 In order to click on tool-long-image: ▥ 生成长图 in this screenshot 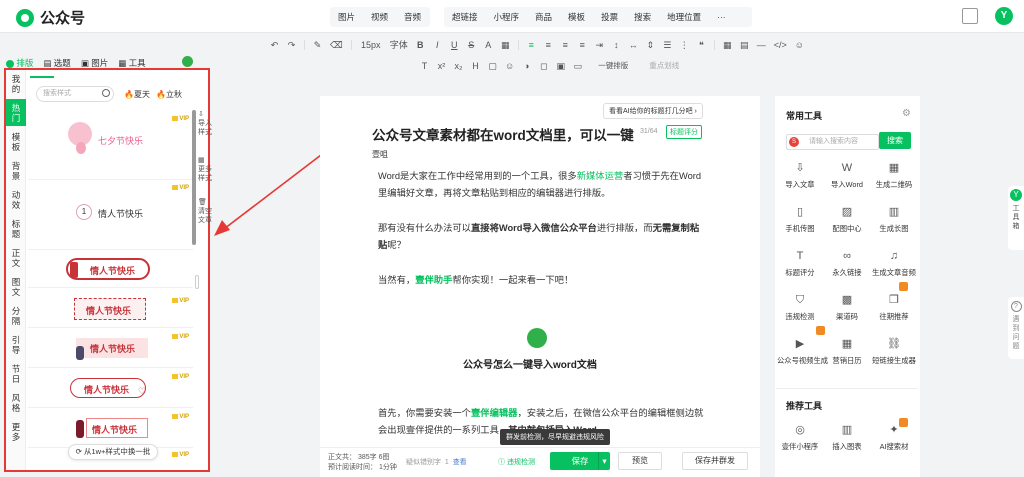, I will do `click(894, 220)`.